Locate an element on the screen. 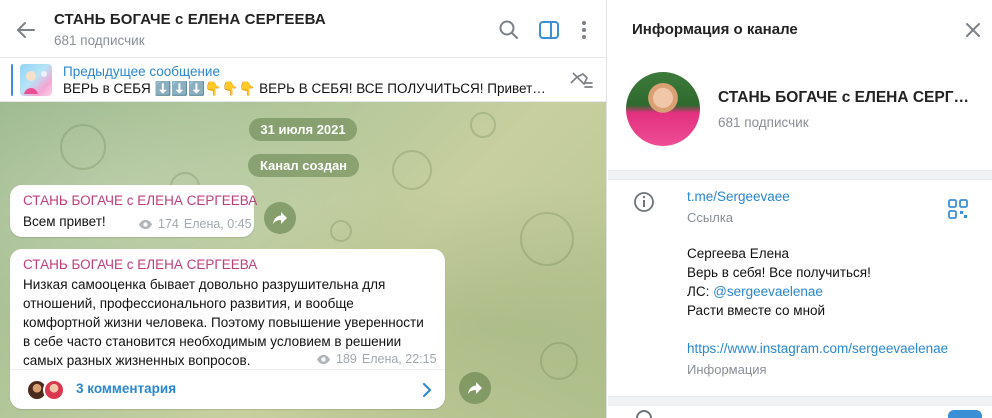 This screenshot has width=992, height=418. about-line: Сергеева Елена is located at coordinates (738, 253).